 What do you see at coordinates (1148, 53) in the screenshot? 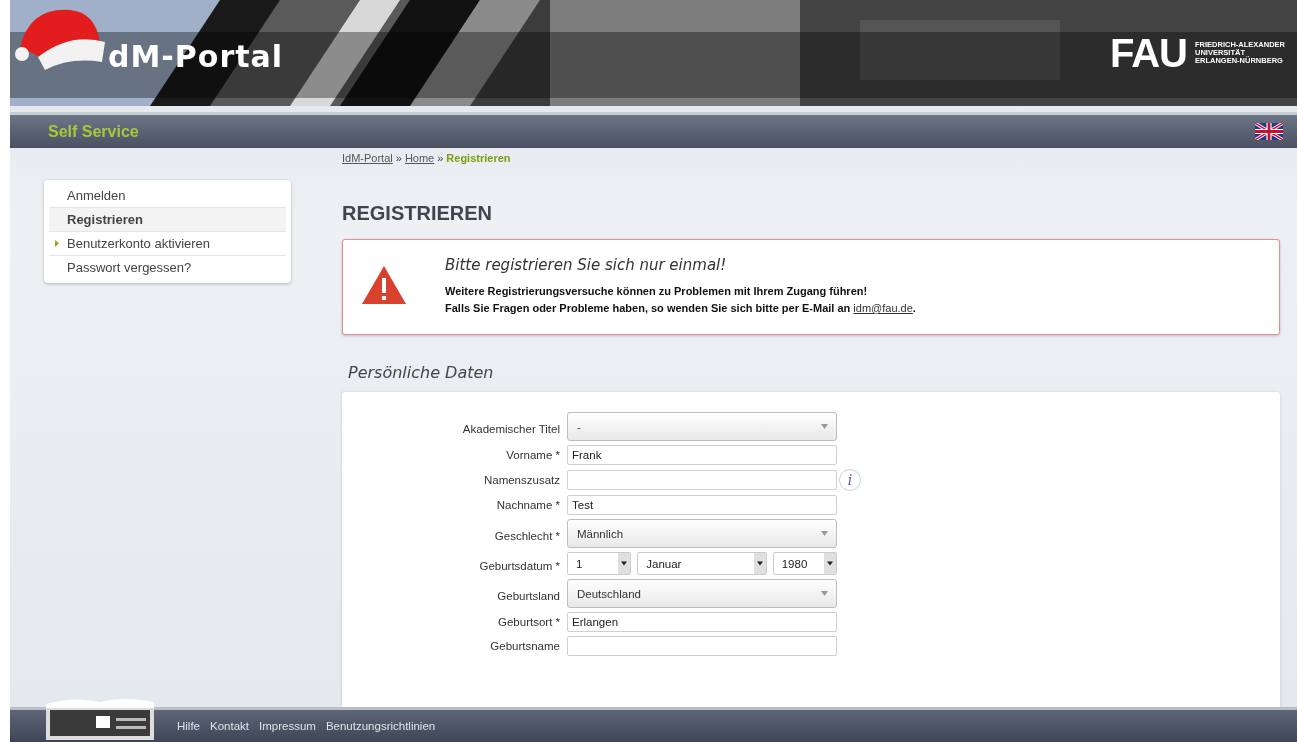
I see `university-logo: FAU` at bounding box center [1148, 53].